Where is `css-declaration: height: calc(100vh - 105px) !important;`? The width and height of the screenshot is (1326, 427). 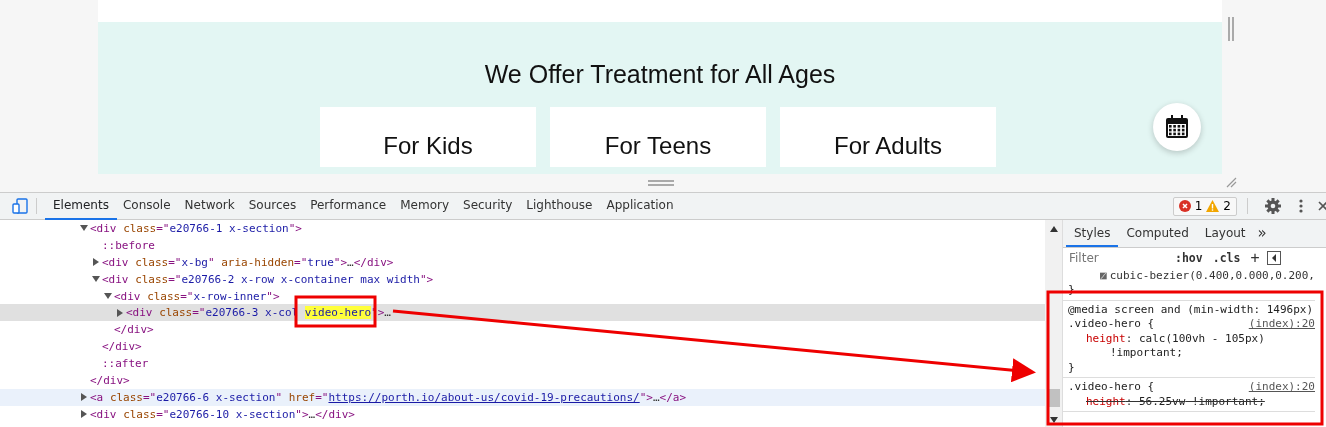 css-declaration: height: calc(100vh - 105px) !important; is located at coordinates (1191, 346).